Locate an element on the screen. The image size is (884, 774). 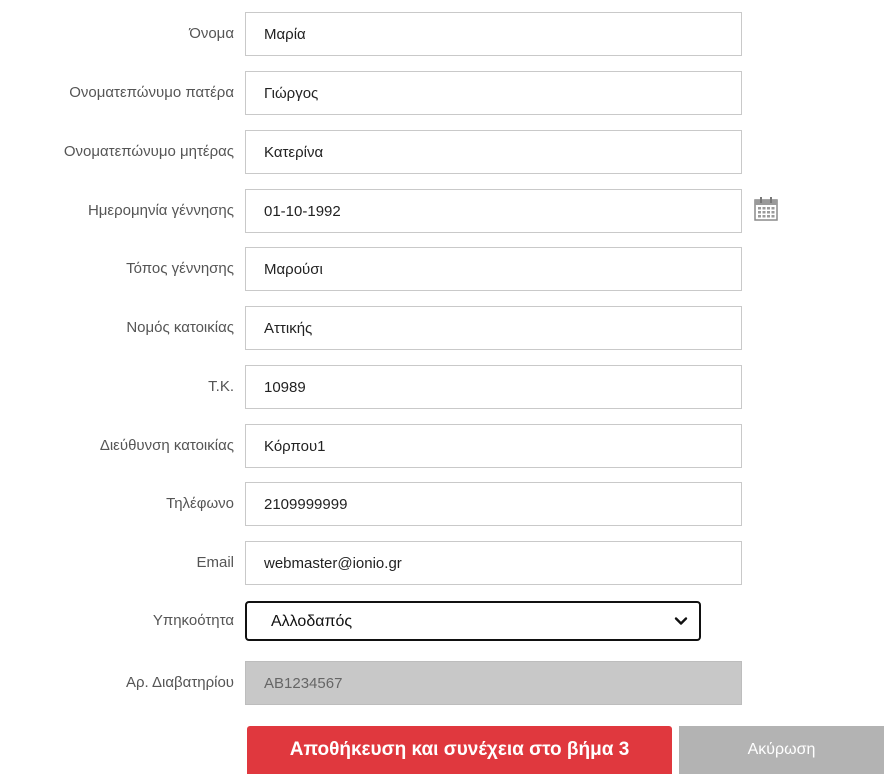
phone-input is located at coordinates (493, 504).